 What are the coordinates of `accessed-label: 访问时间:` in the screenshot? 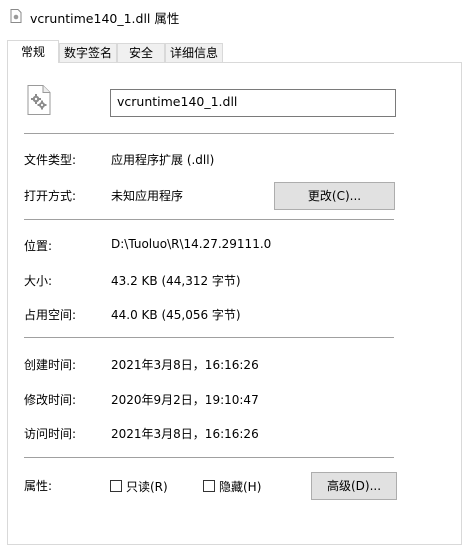 It's located at (50, 434).